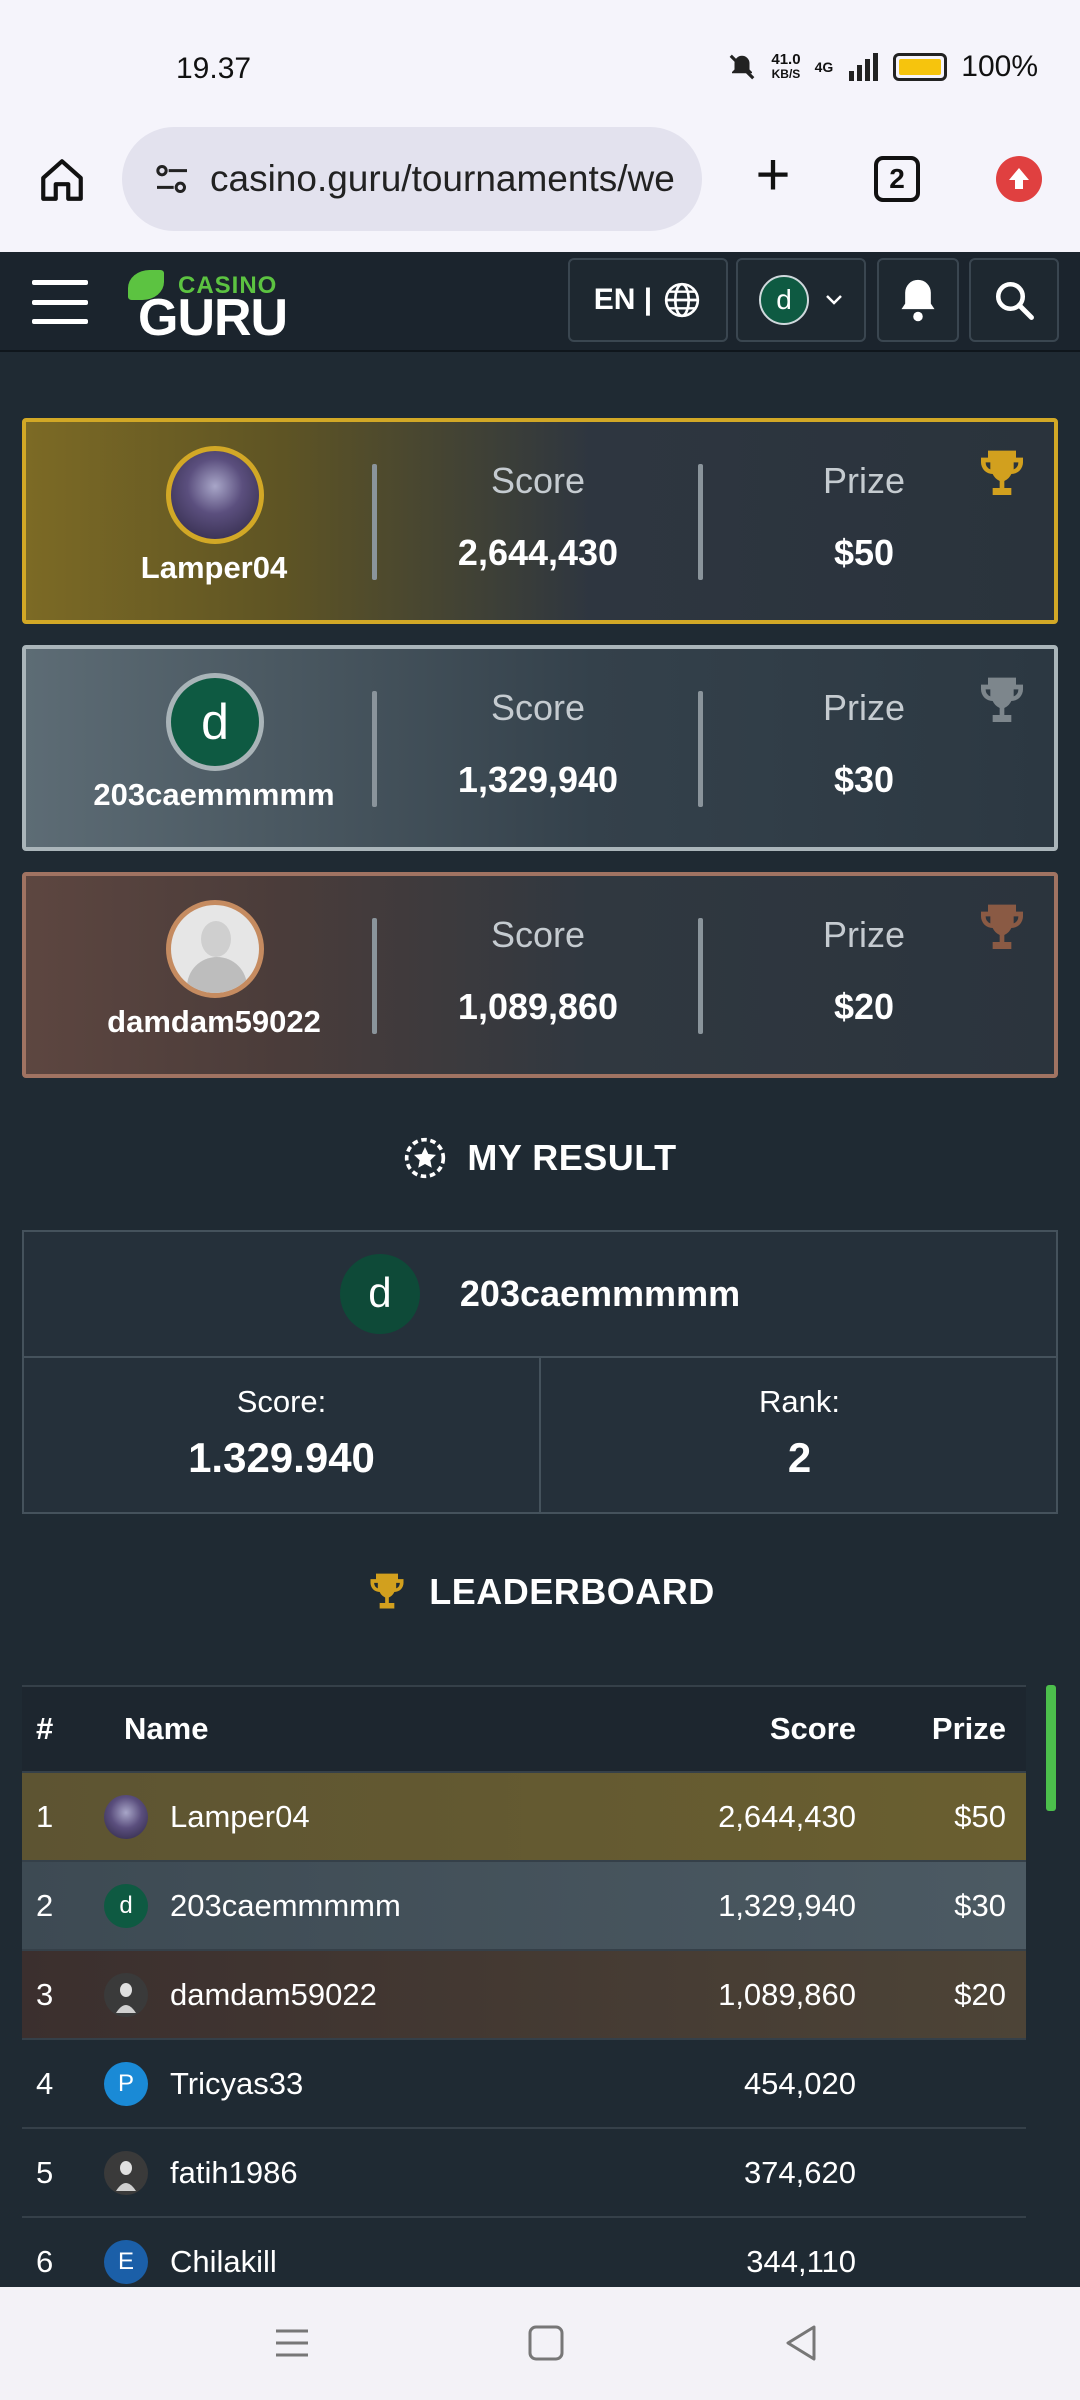 This screenshot has height=2400, width=1080. What do you see at coordinates (524, 2252) in the screenshot?
I see `table-row: 6 E Chilakill 344,110` at bounding box center [524, 2252].